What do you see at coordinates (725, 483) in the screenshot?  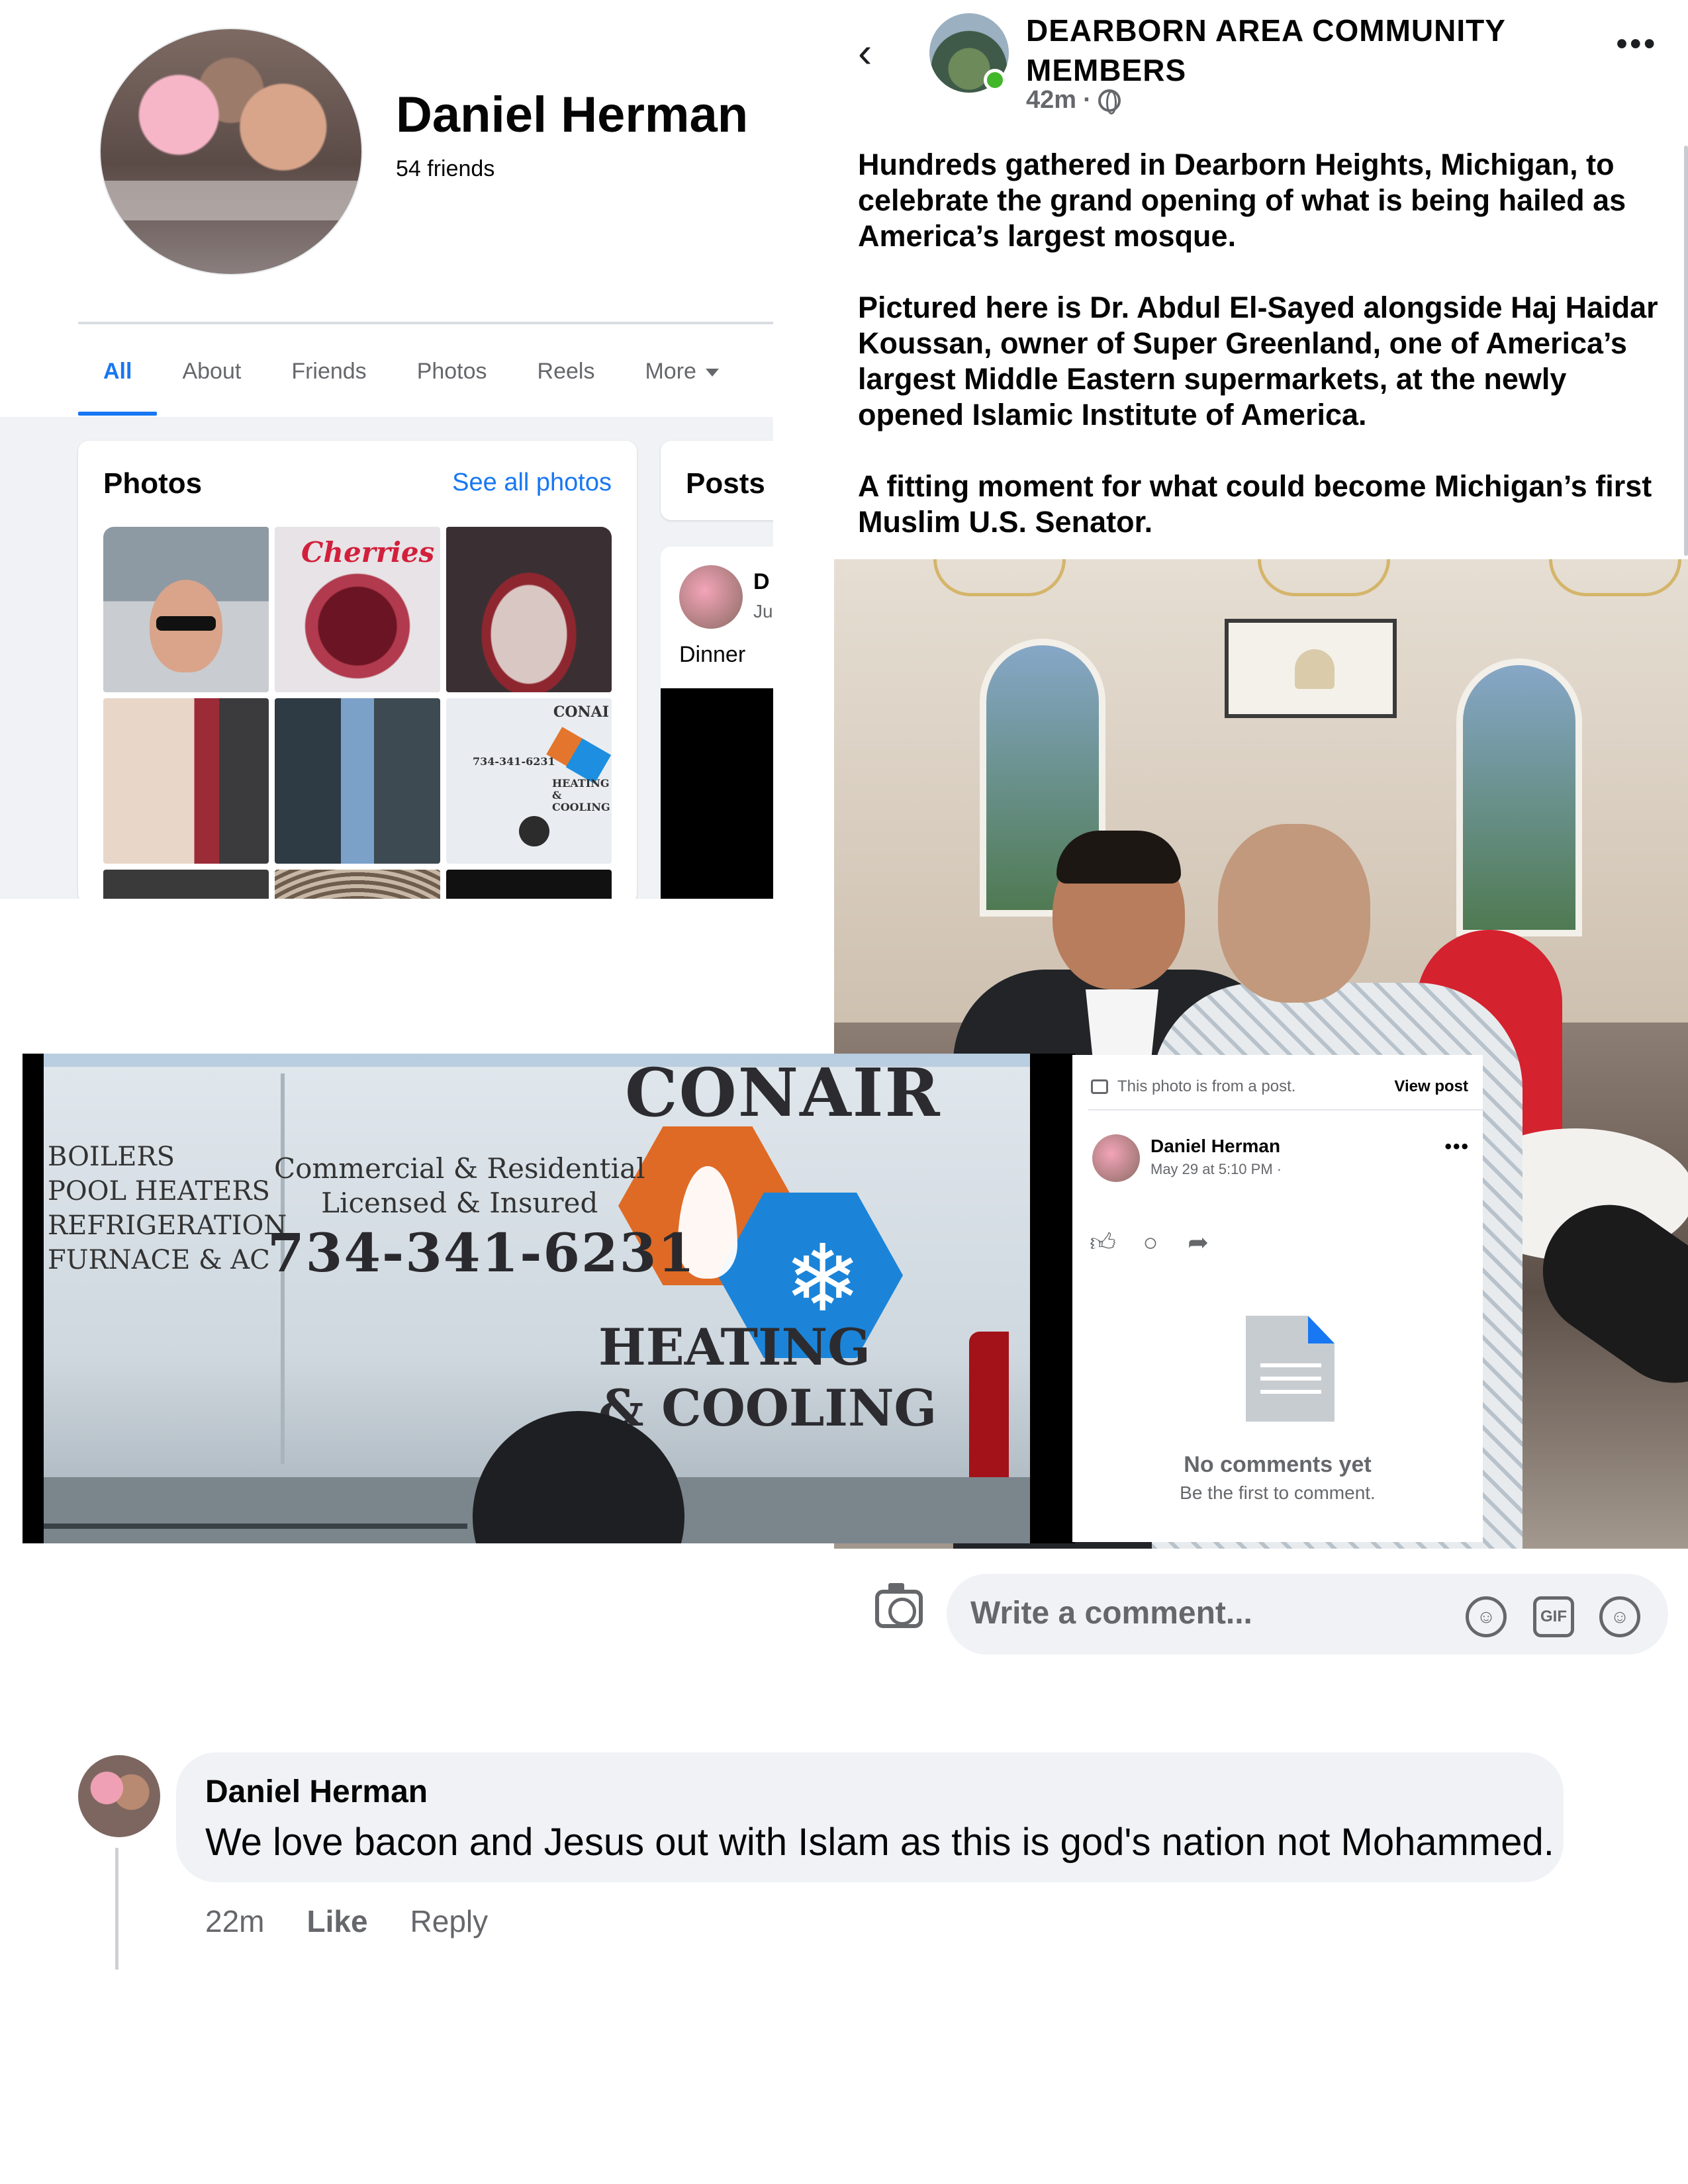 I see `posts-title: Posts` at bounding box center [725, 483].